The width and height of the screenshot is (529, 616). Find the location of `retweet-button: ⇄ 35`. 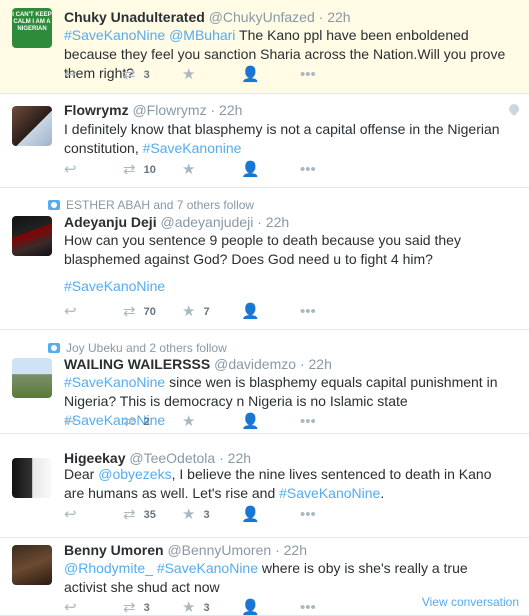

retweet-button: ⇄ 35 is located at coordinates (152, 515).